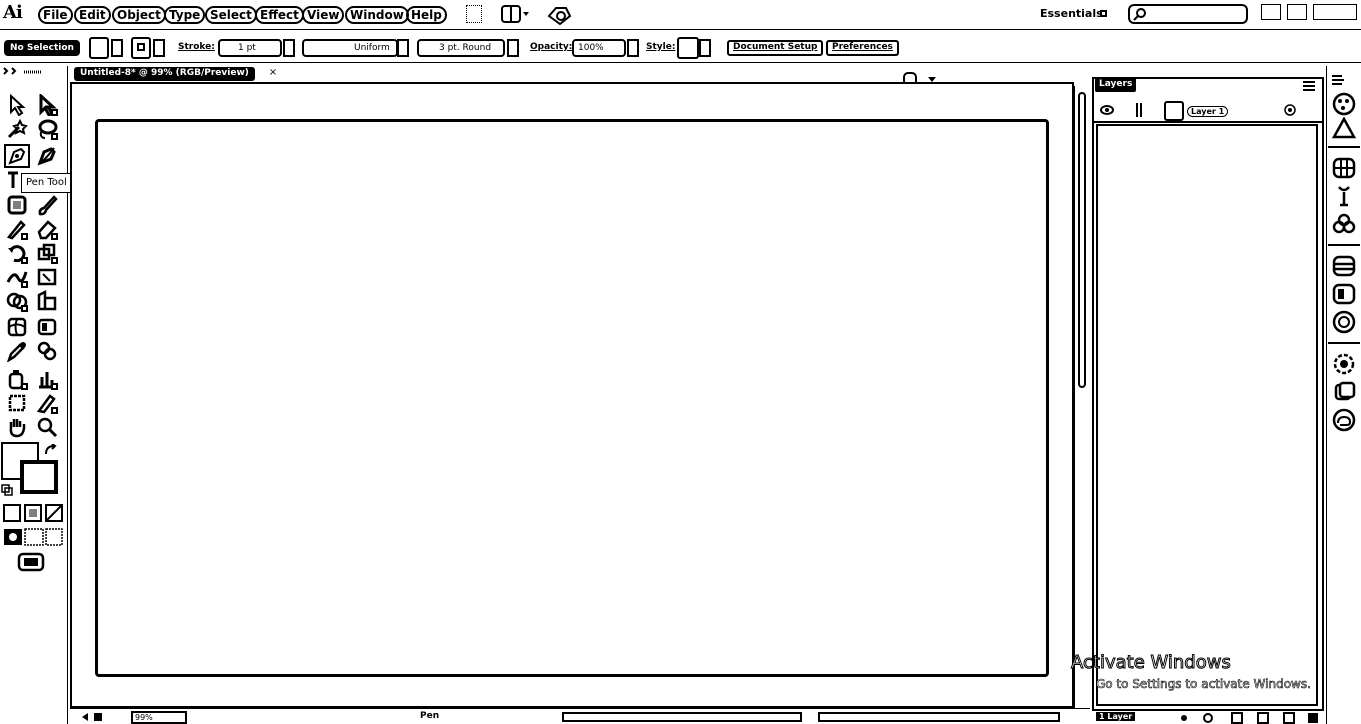  Describe the element at coordinates (250, 48) in the screenshot. I see `stroke-weight-field: 1 pt` at that location.